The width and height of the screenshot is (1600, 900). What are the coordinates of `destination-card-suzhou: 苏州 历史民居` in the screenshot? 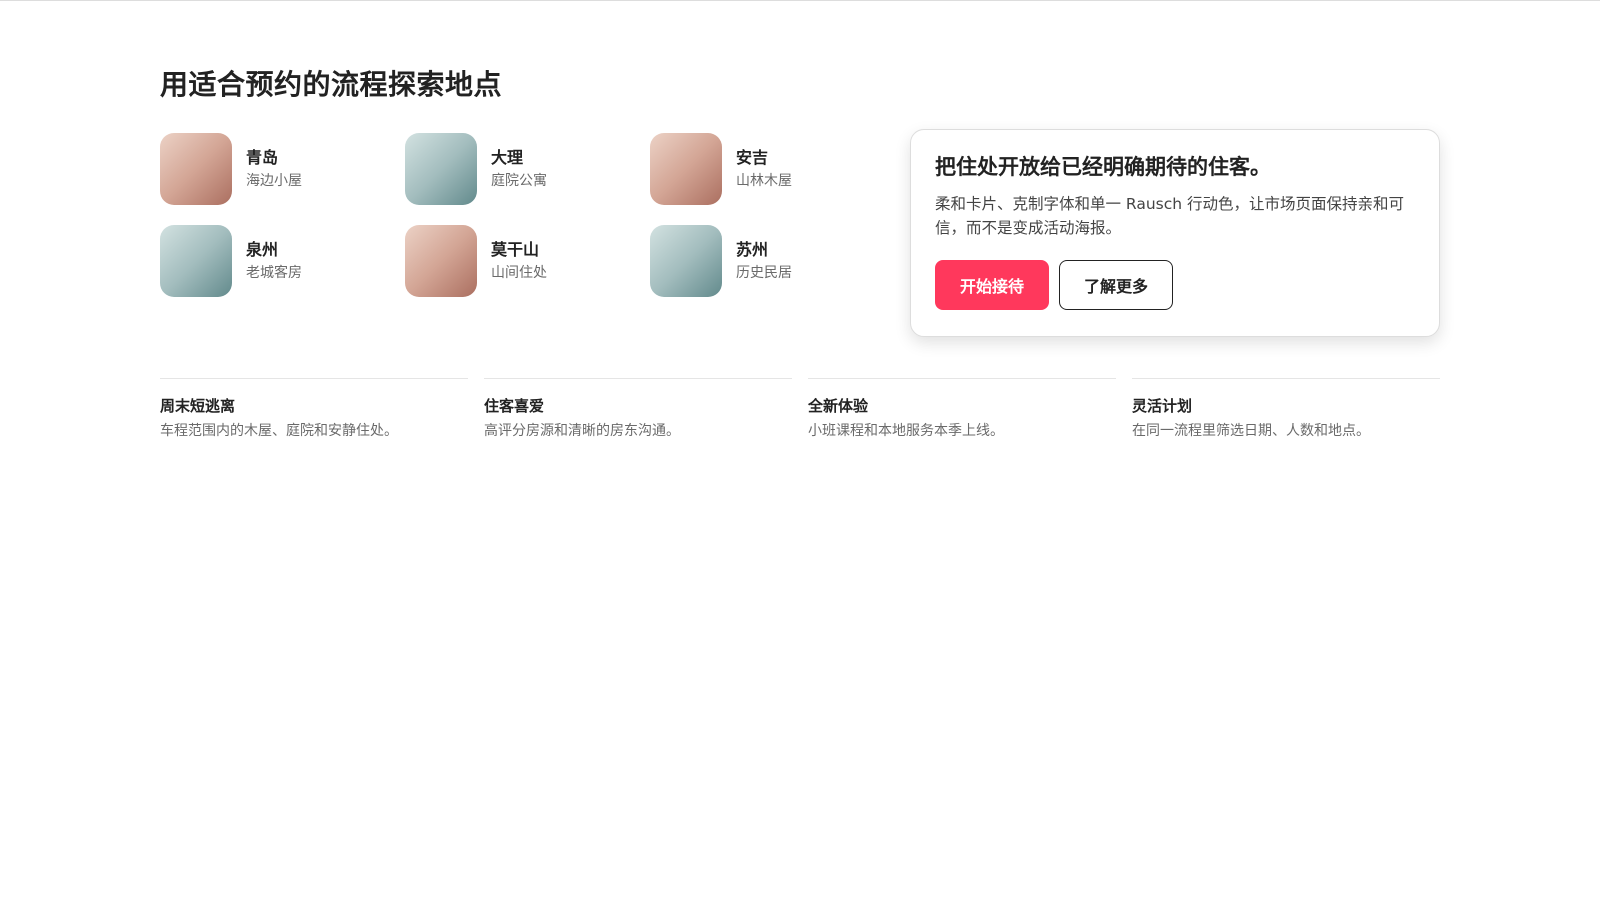 It's located at (770, 261).